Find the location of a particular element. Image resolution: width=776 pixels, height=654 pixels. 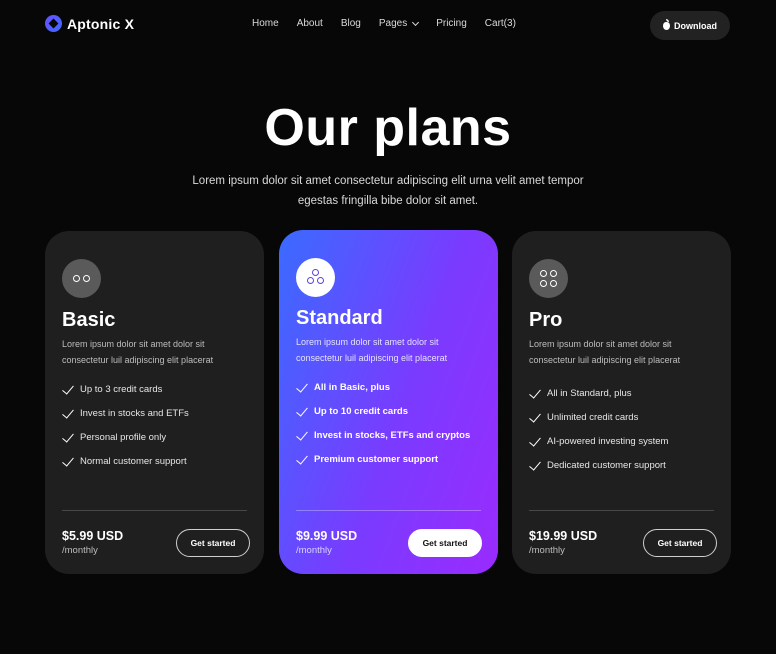

feature-item: Unlimited credit cards is located at coordinates (598, 417).